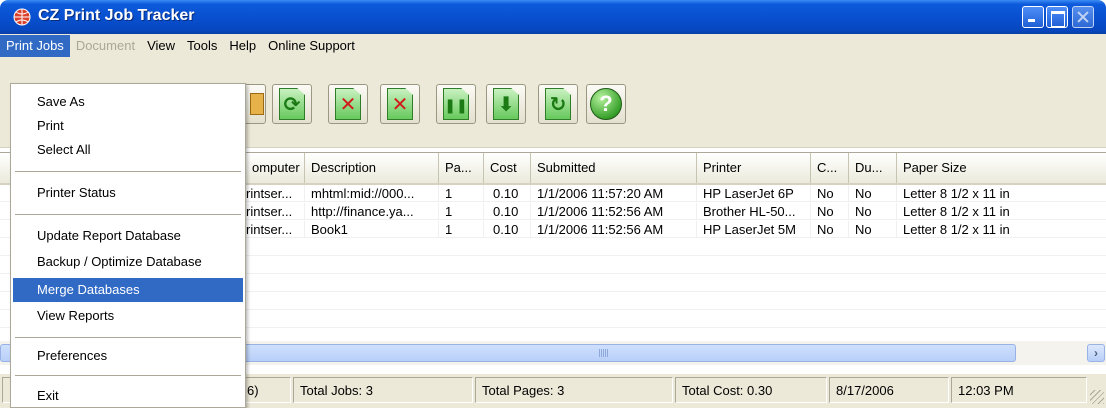 This screenshot has height=408, width=1106. I want to click on help-icon: ?, so click(606, 104).